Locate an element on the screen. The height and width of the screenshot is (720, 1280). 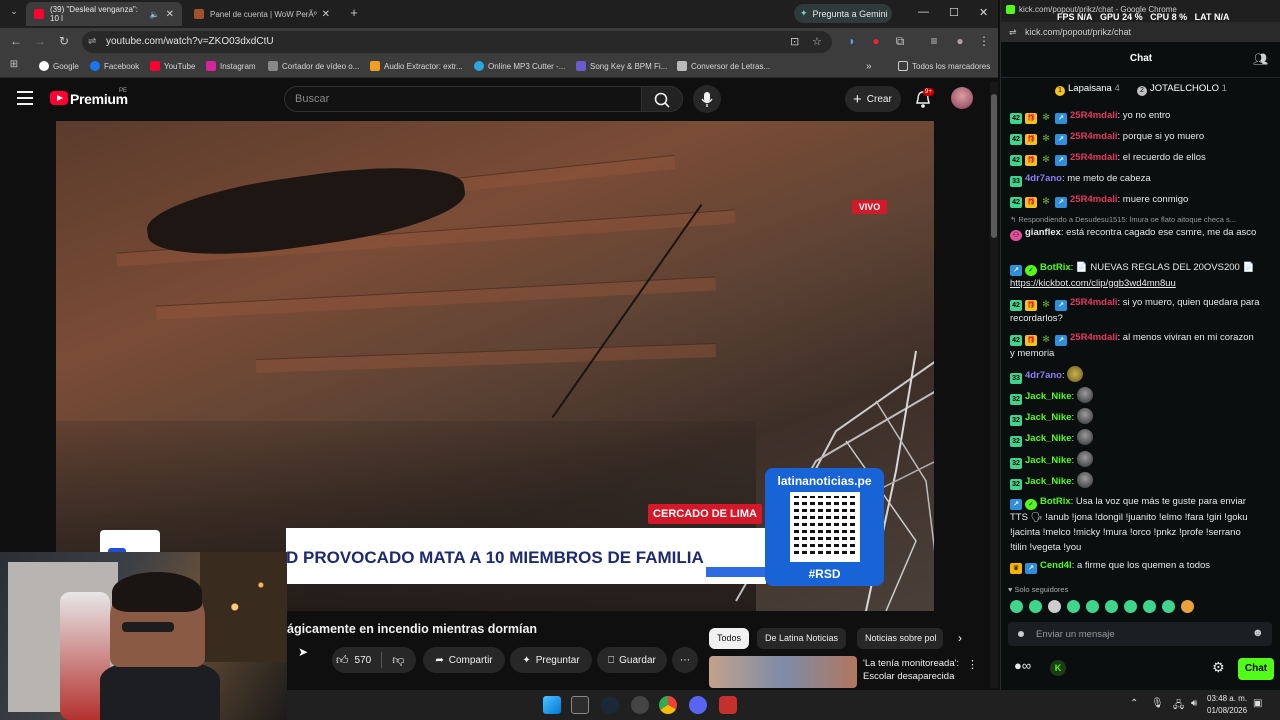
all-bookmarks: Todos los marcadores is located at coordinates (944, 66).